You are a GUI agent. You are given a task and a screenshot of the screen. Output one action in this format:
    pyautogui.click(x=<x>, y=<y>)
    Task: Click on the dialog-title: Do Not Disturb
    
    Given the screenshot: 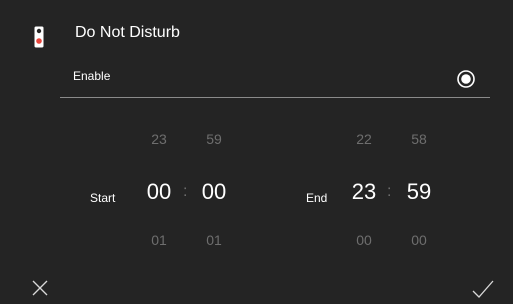 What is the action you would take?
    pyautogui.click(x=127, y=32)
    